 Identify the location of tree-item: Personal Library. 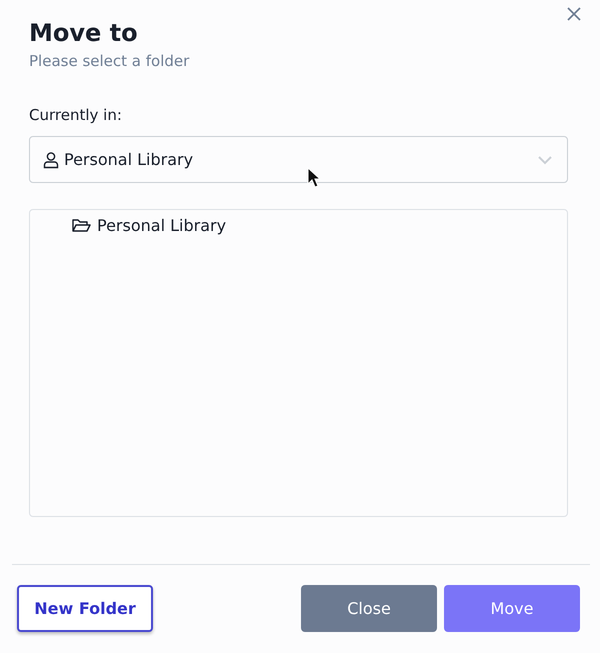
(149, 225).